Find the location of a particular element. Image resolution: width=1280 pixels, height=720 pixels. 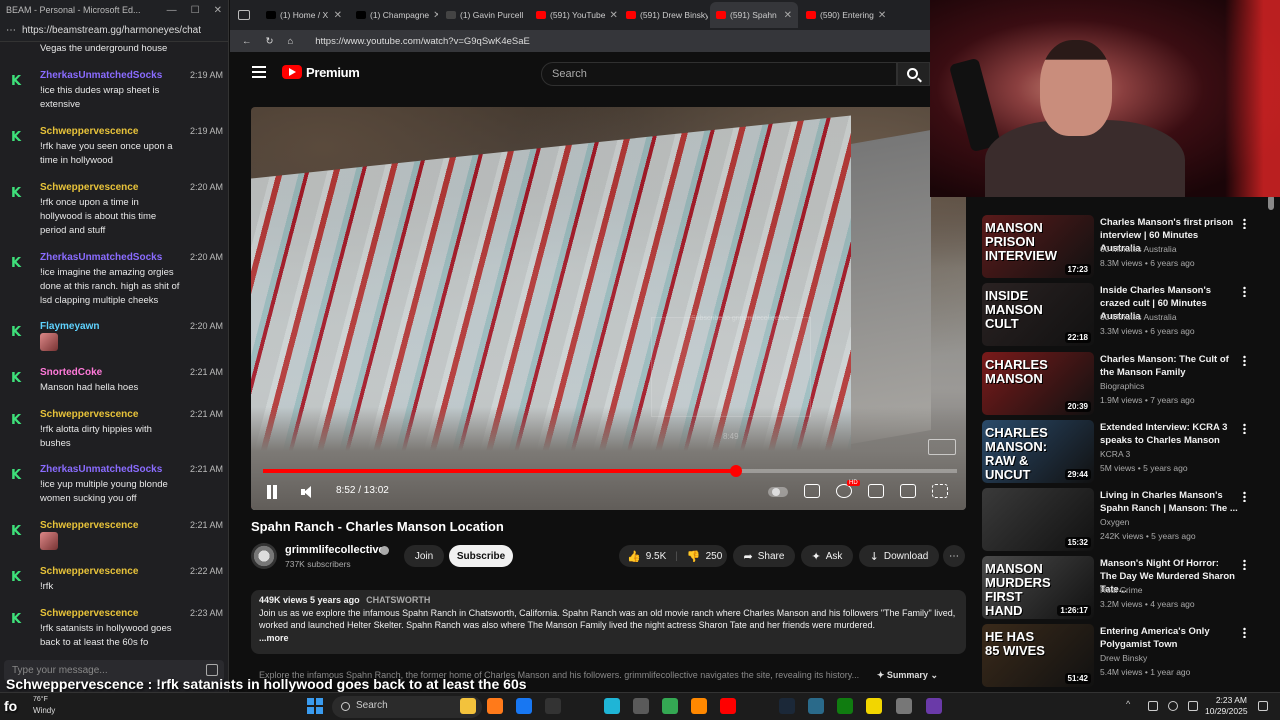

more-actions-button: ⋯ is located at coordinates (954, 556).